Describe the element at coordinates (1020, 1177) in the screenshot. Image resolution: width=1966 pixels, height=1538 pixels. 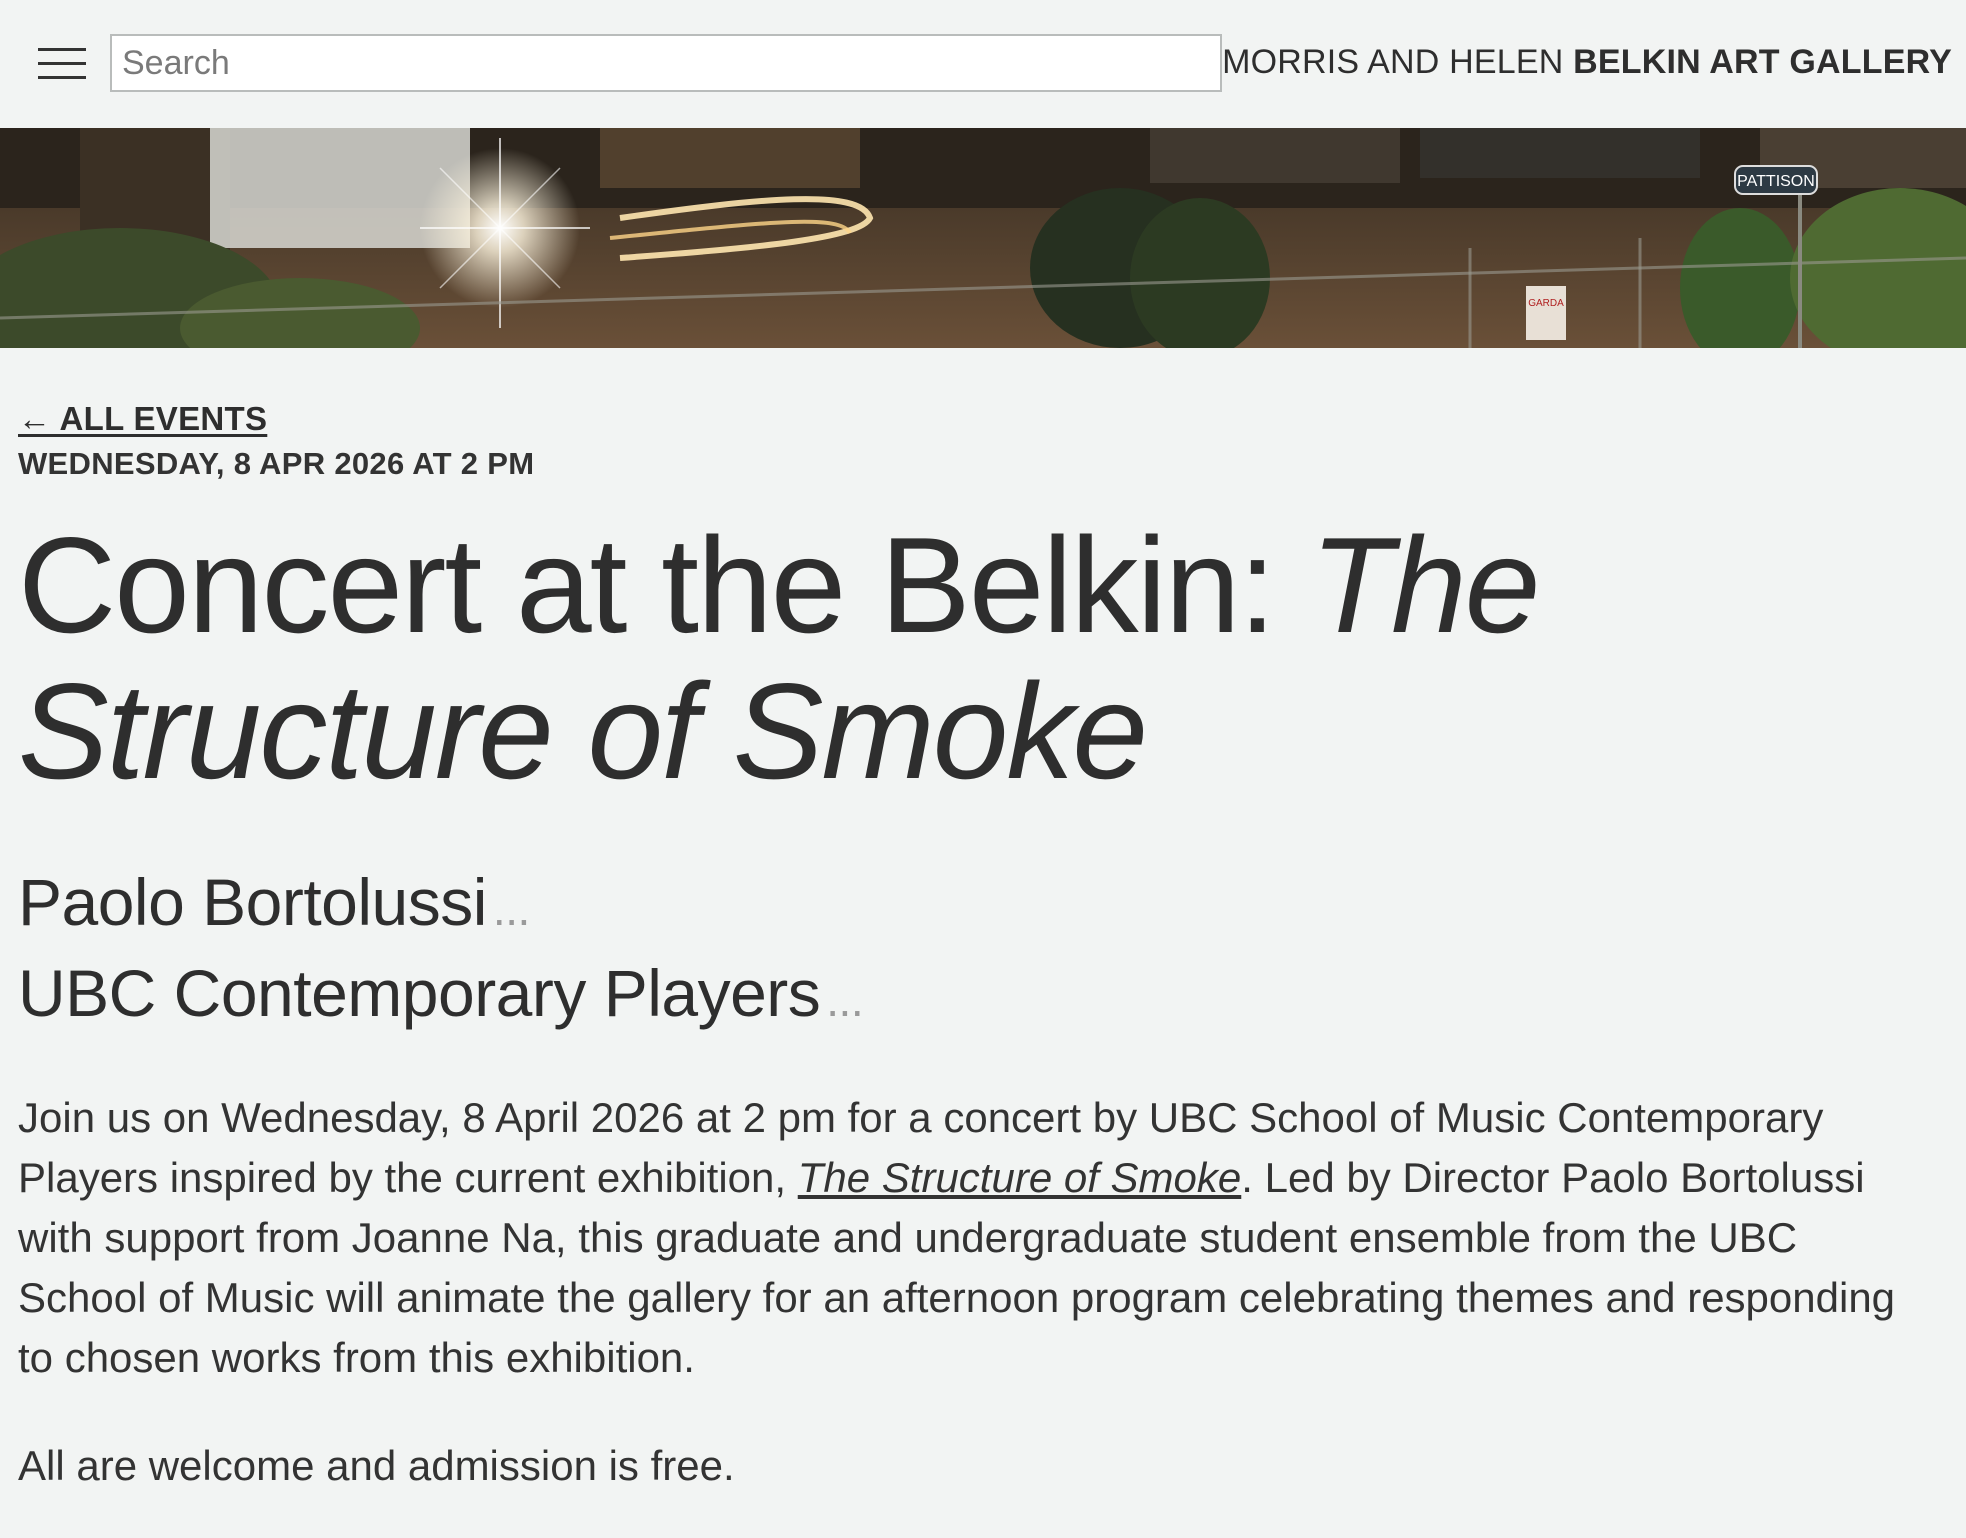
I see `exhibition-link: The Structure of Smoke` at that location.